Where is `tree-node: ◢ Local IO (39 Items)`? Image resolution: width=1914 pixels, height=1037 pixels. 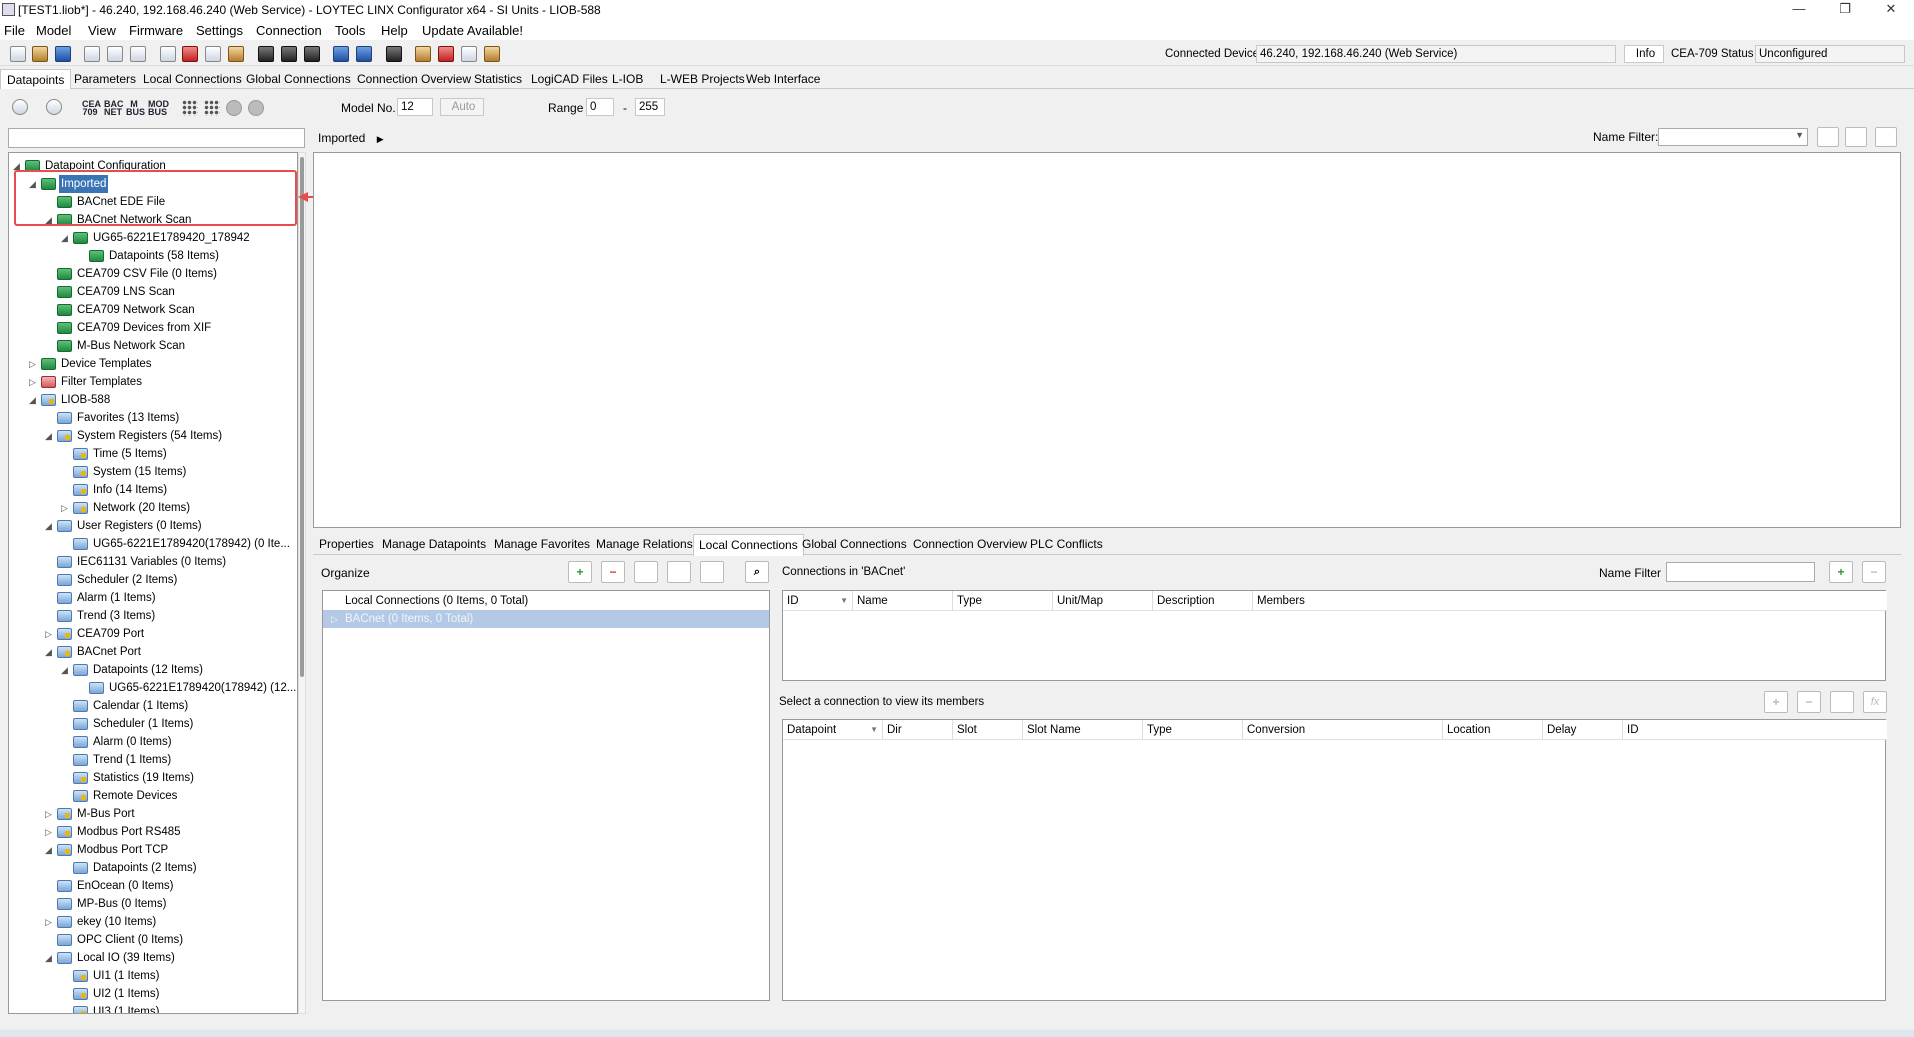
tree-node: ◢ Local IO (39 Items) is located at coordinates (153, 958).